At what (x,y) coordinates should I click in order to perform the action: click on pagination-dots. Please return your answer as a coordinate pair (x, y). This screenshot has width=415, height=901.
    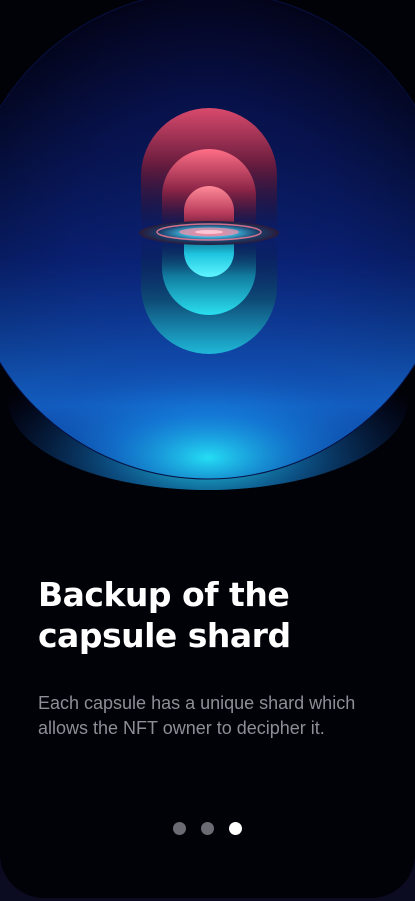
    Looking at the image, I should click on (207, 829).